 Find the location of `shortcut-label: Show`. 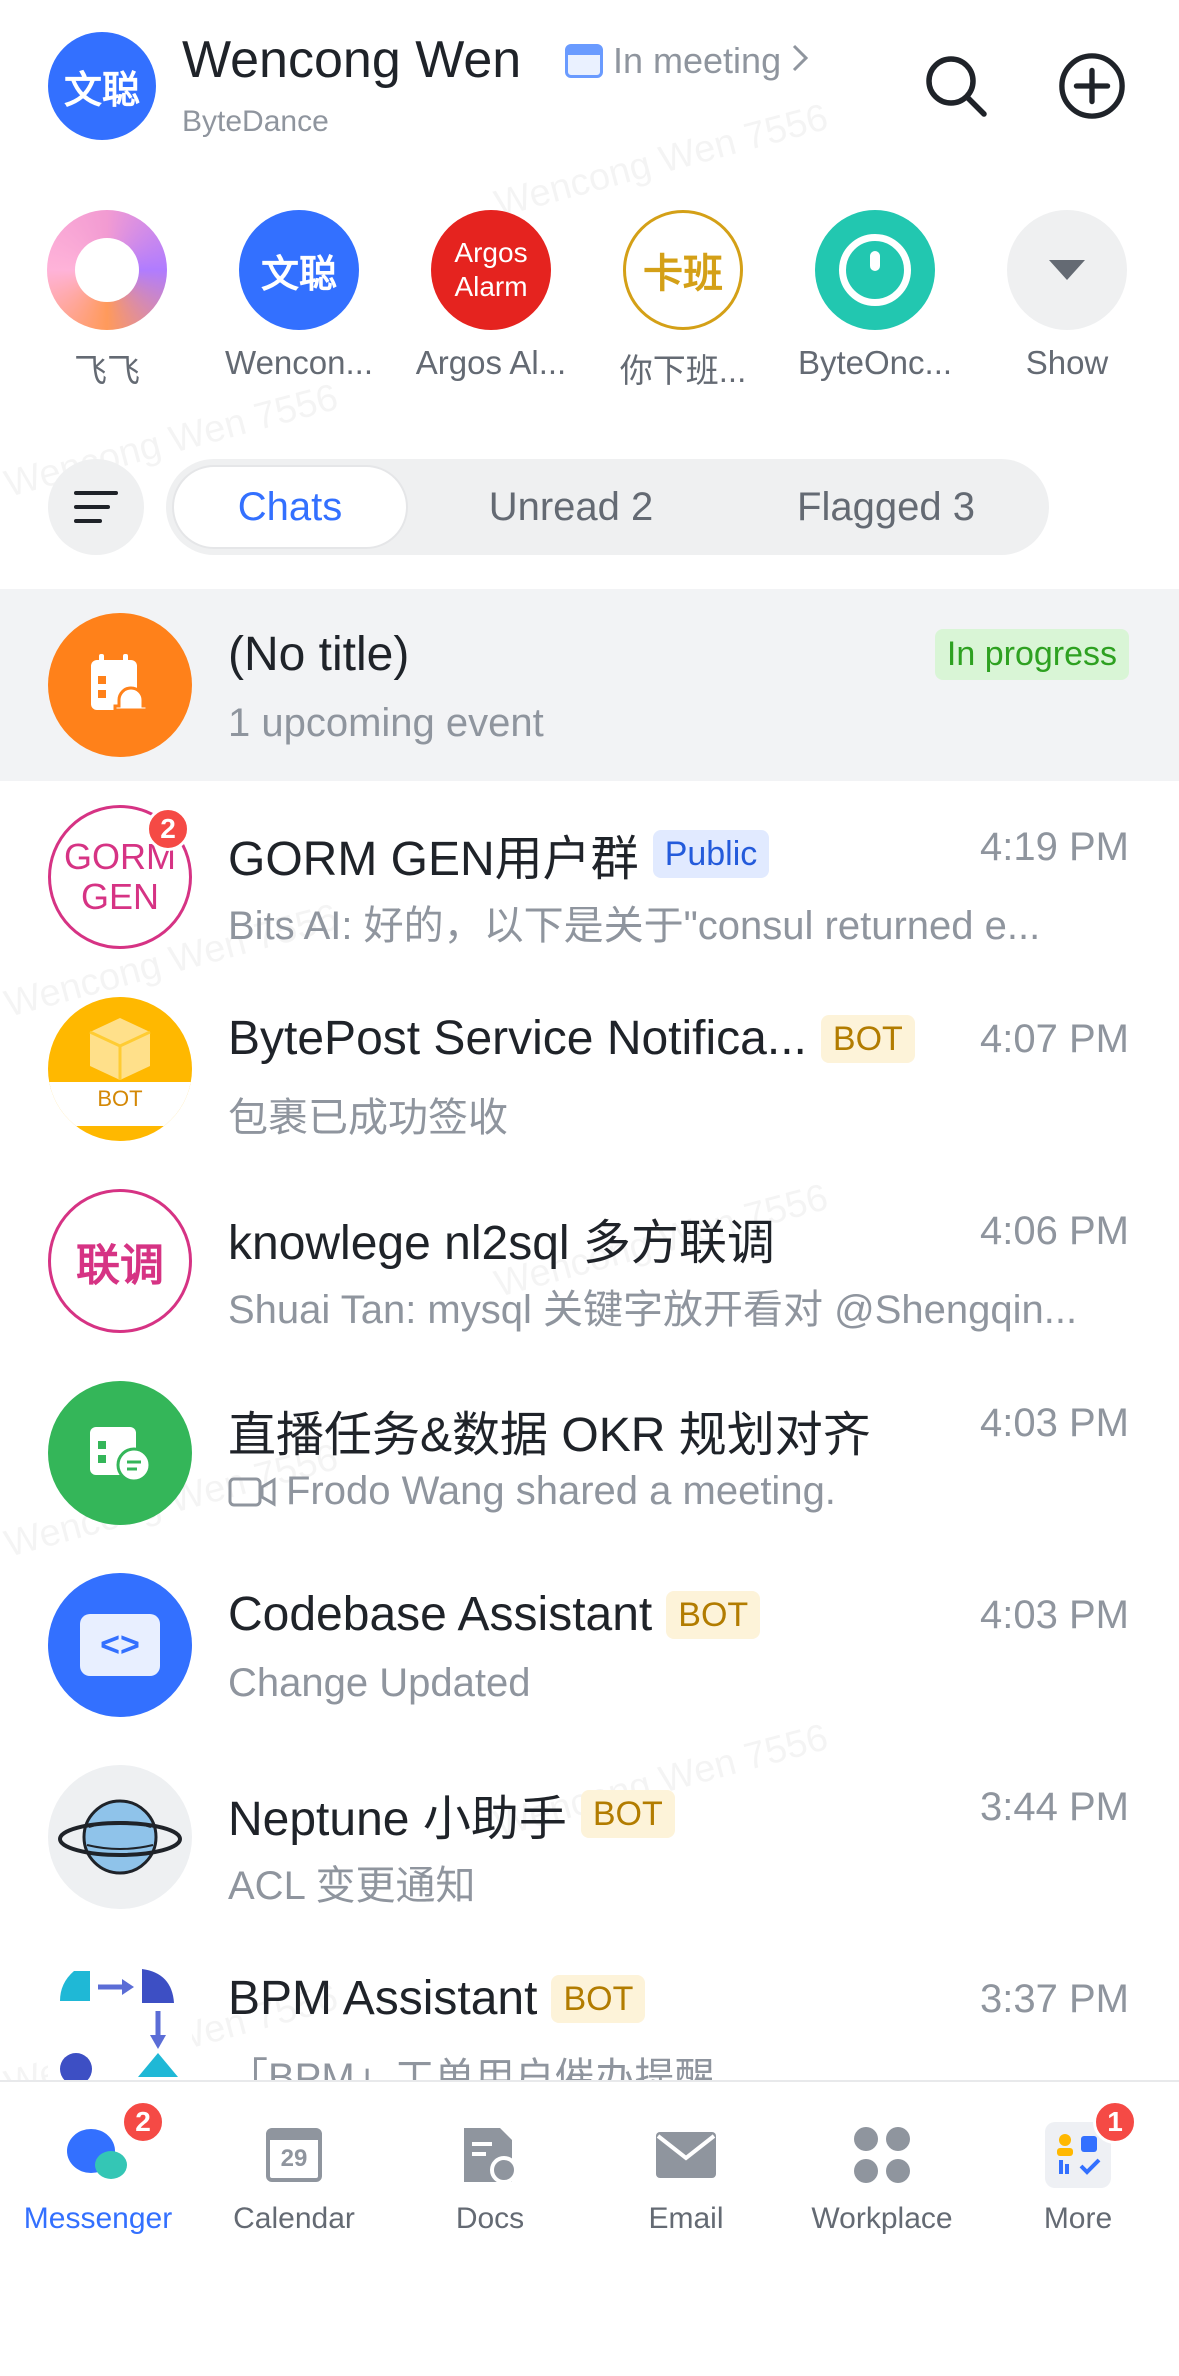

shortcut-label: Show is located at coordinates (1067, 362).